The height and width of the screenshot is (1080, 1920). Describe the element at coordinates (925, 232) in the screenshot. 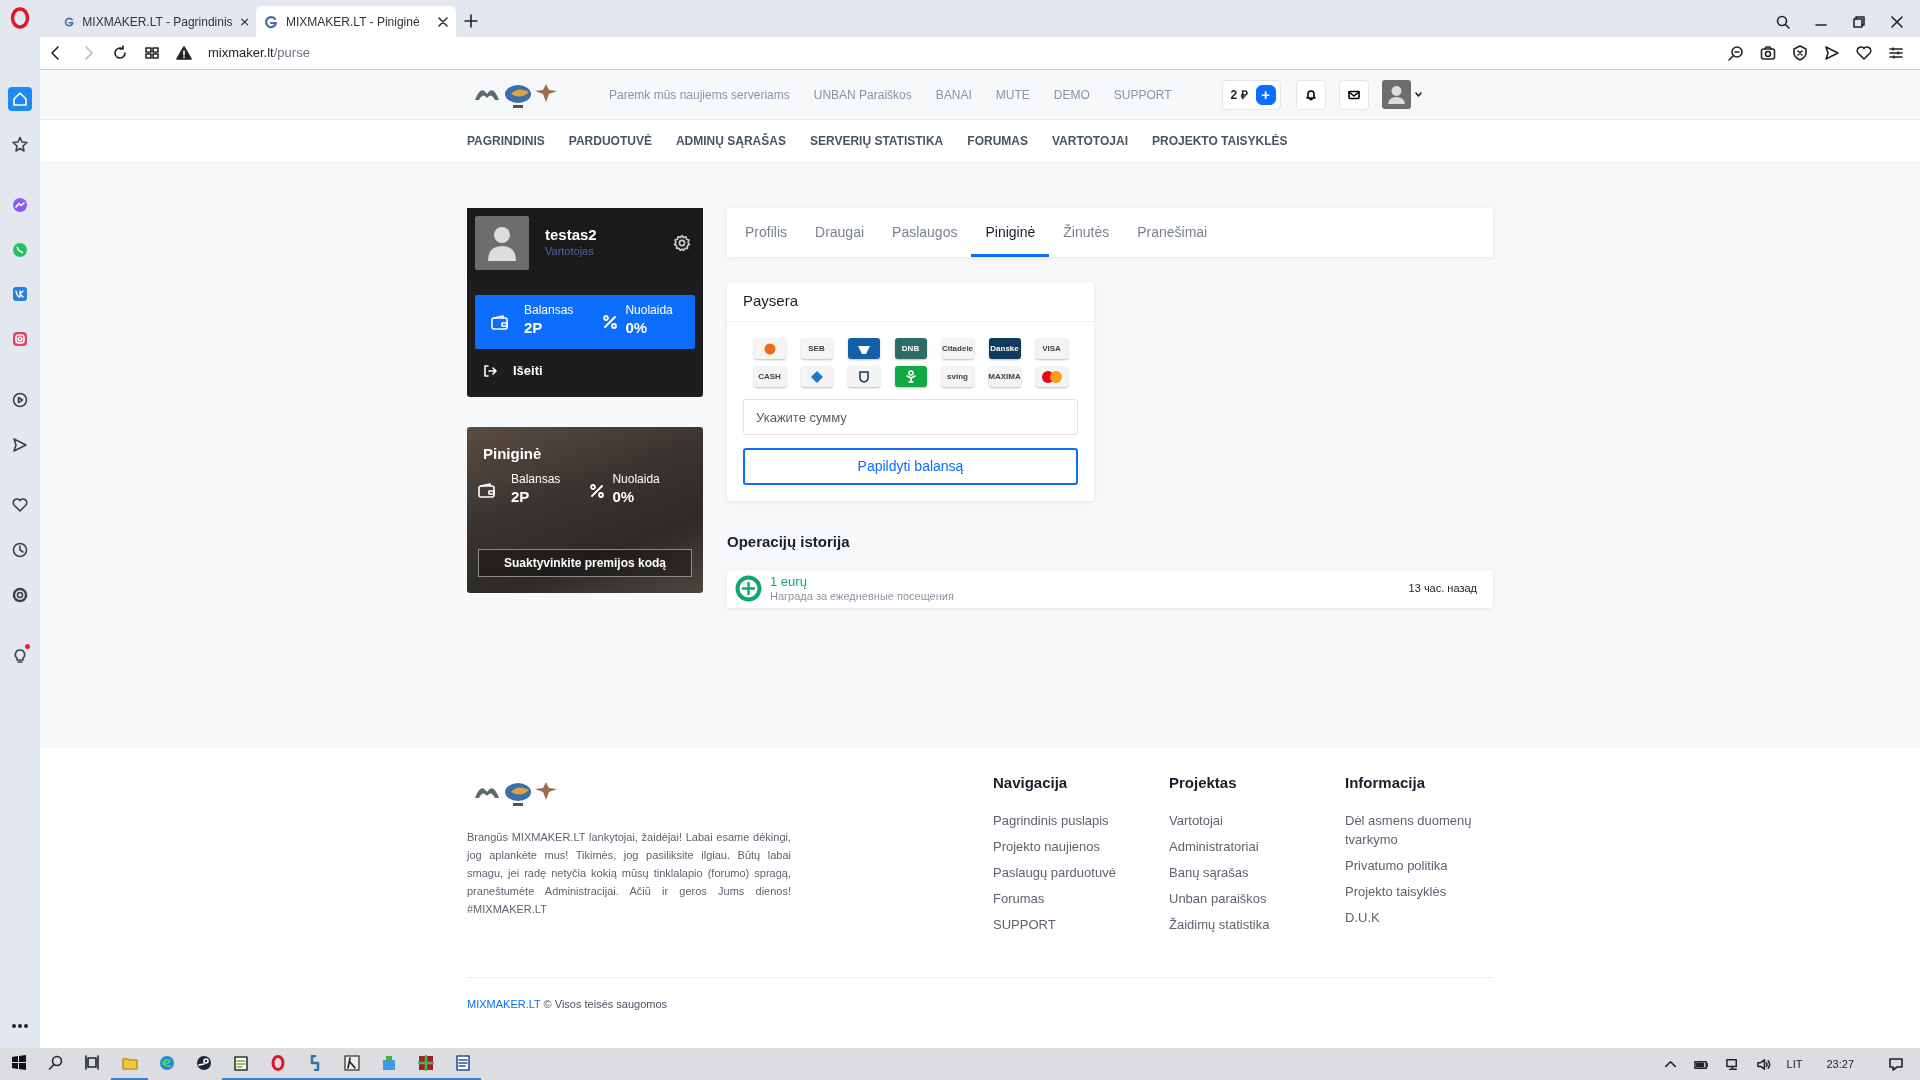

I see `profile-tab: Paslaugos` at that location.